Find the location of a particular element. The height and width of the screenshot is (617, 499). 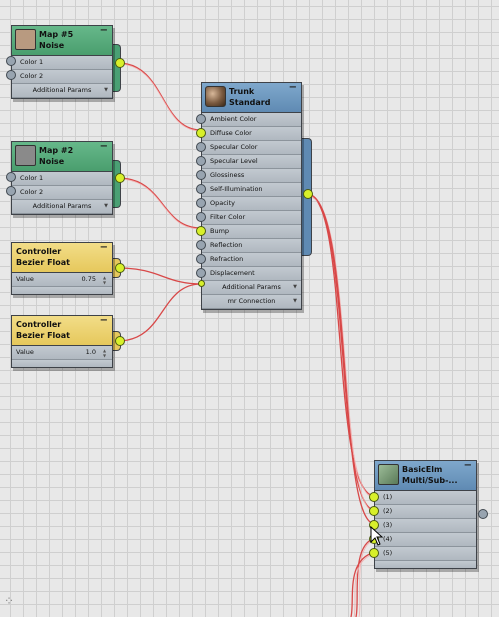

basic-collapse-icon: − is located at coordinates (468, 466).